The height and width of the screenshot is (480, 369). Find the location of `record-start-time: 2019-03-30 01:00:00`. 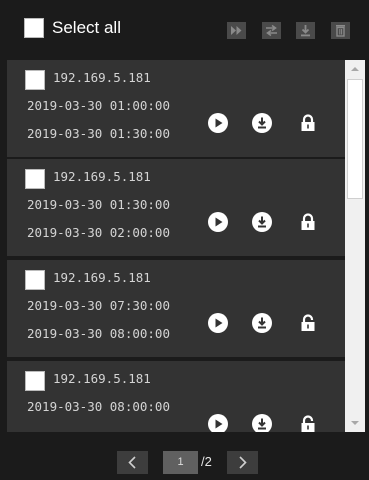

record-start-time: 2019-03-30 01:00:00 is located at coordinates (98, 105).